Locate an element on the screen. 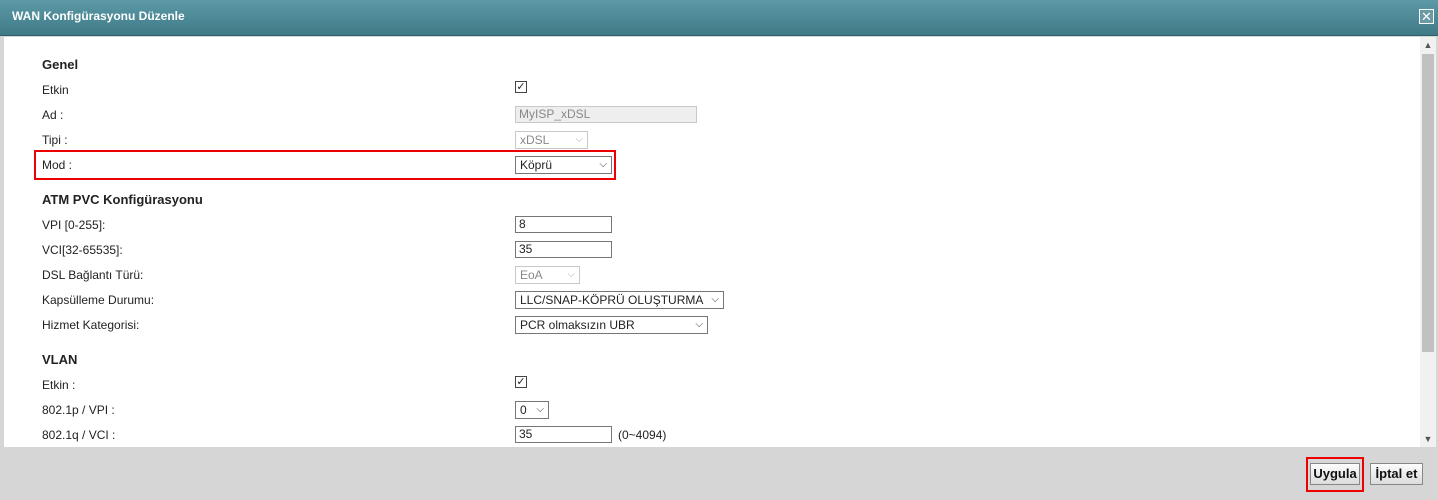 Image resolution: width=1438 pixels, height=500 pixels. content-scrollbar: ▲ ▼ is located at coordinates (1428, 242).